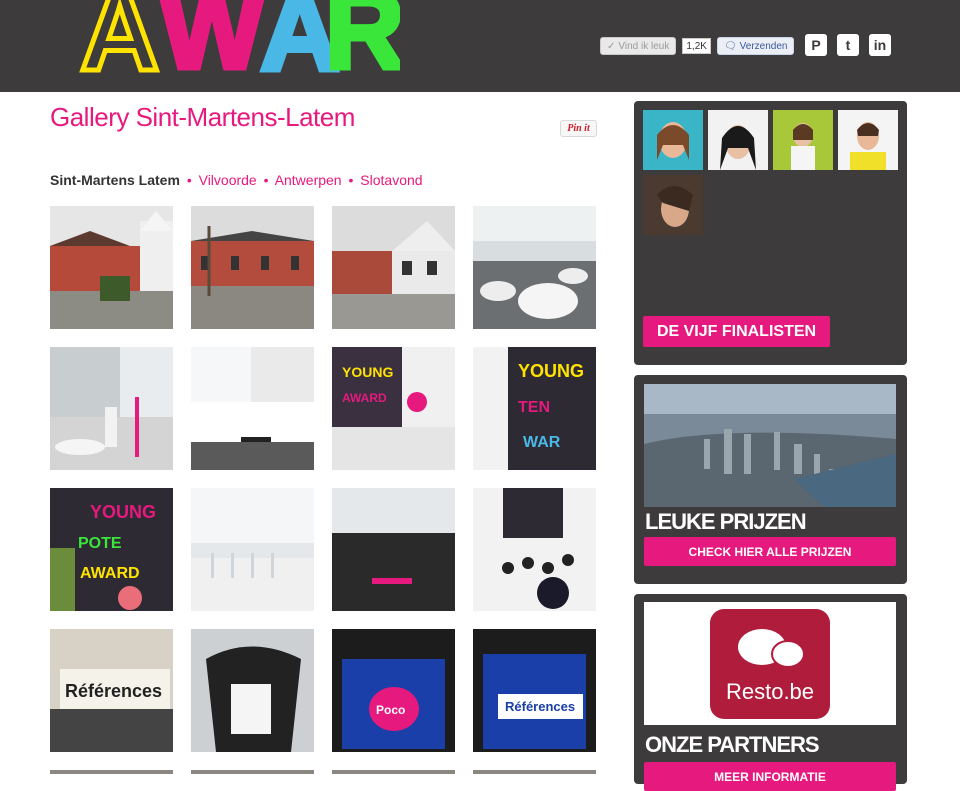 Image resolution: width=960 pixels, height=791 pixels. What do you see at coordinates (578, 128) in the screenshot?
I see `pin-it-button: Pin it` at bounding box center [578, 128].